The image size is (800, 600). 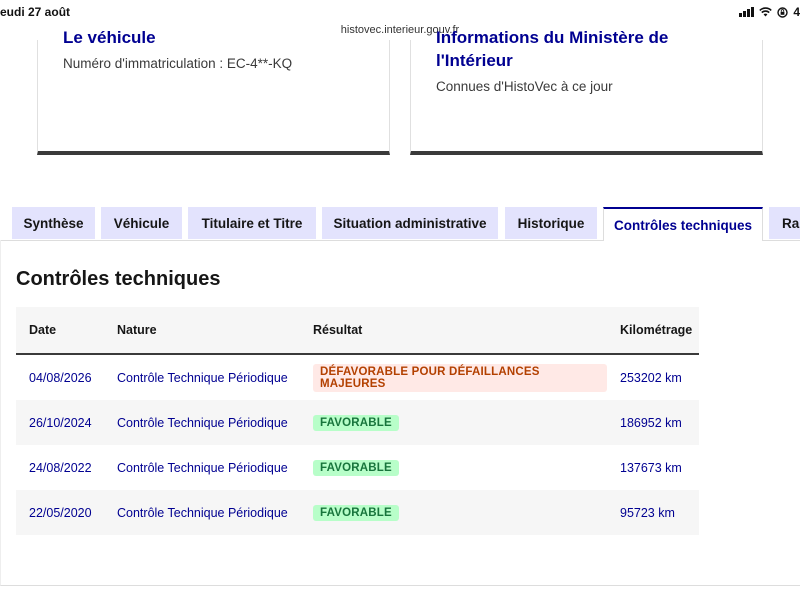 I want to click on row-kilometrage: 186952 km, so click(x=653, y=422).